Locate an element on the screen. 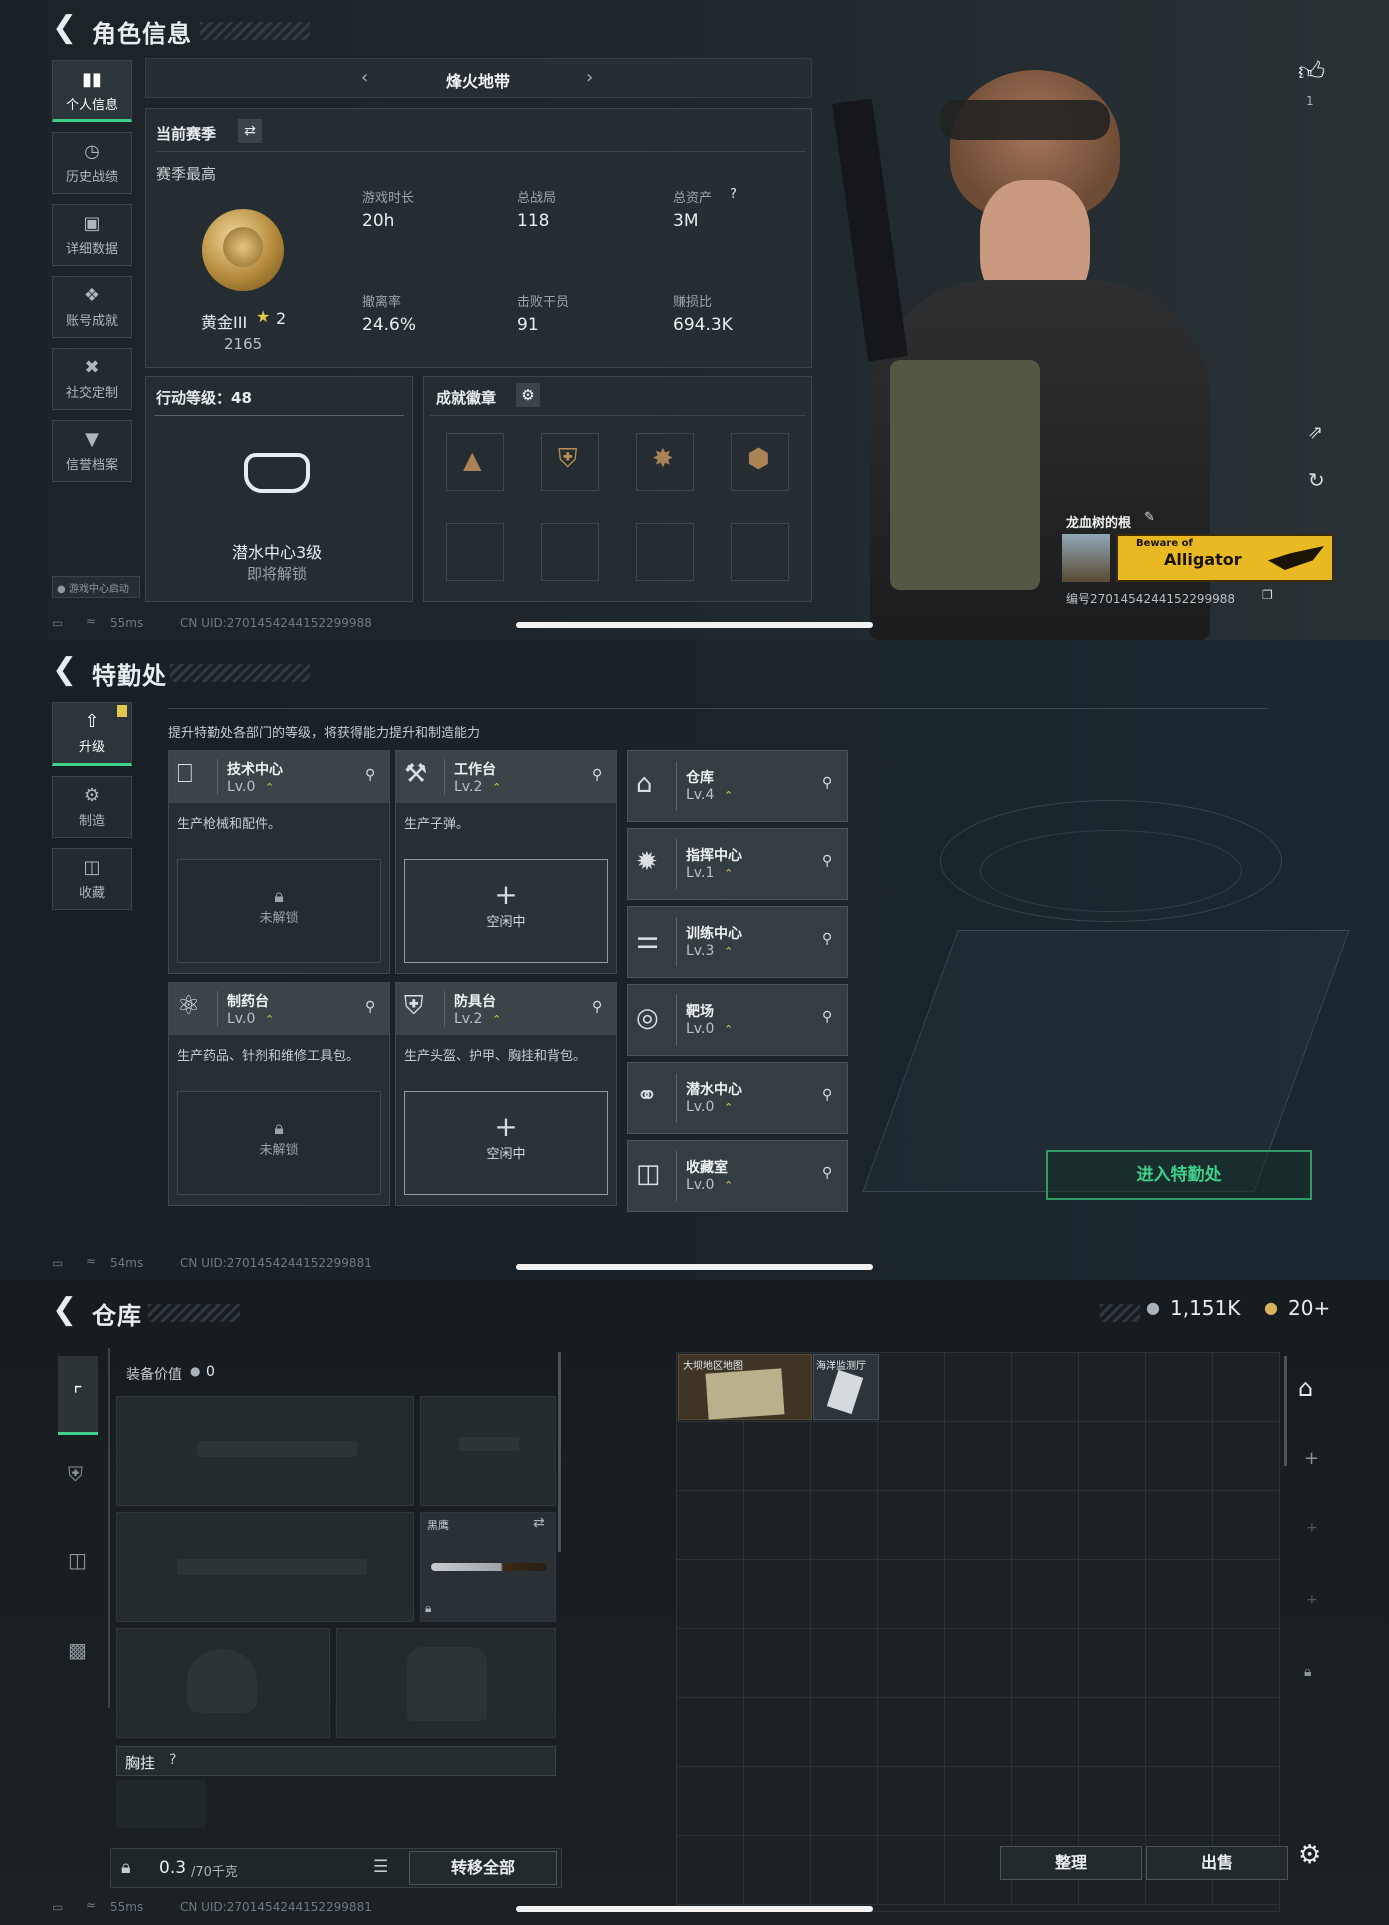  dept-card-workbench: ⚒ 工作台 Lv.2 ⌃ ⚲ 生产子弹。 + 空闲中 is located at coordinates (506, 862).